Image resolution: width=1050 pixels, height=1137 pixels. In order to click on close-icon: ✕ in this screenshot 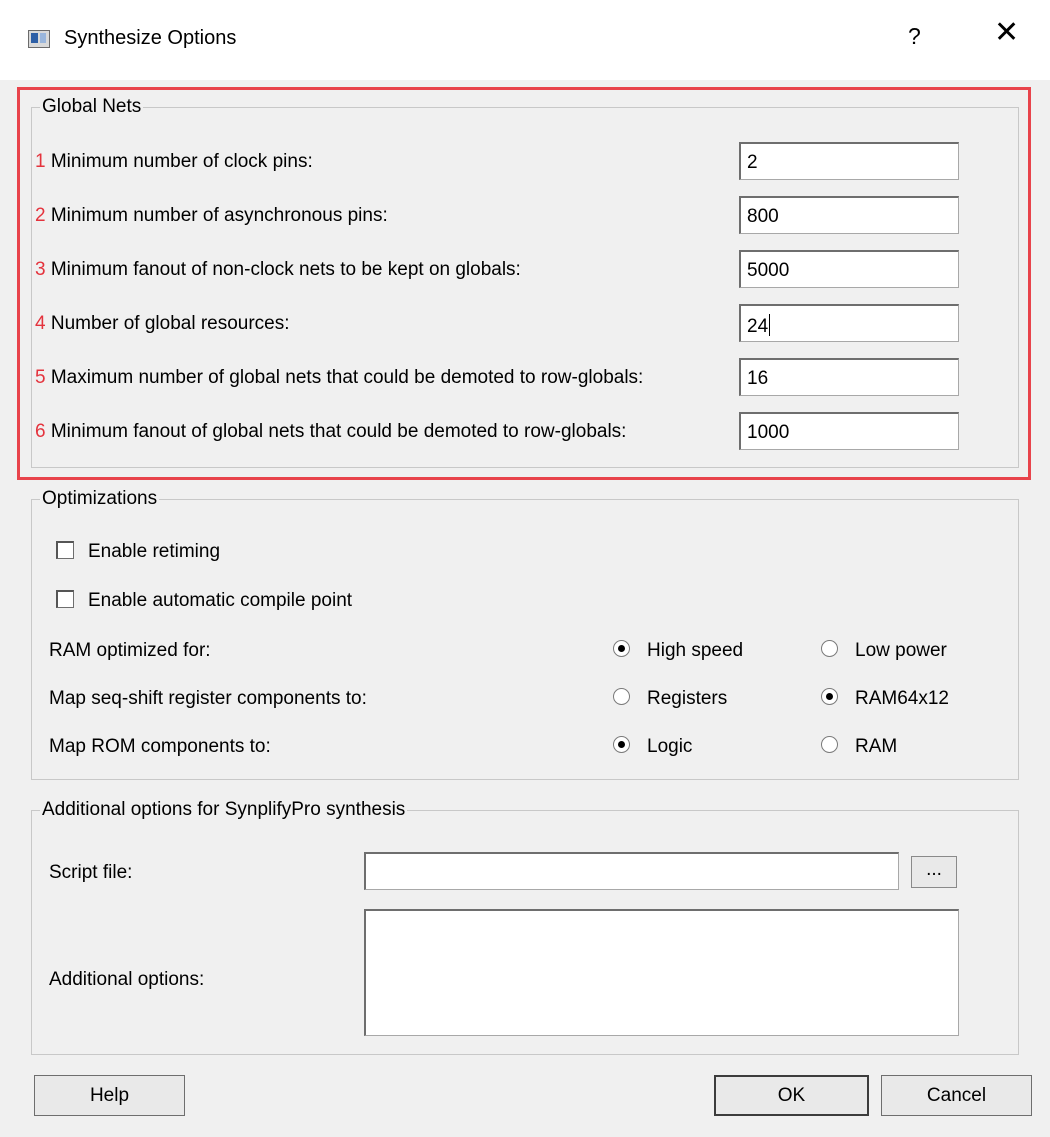, I will do `click(1006, 33)`.